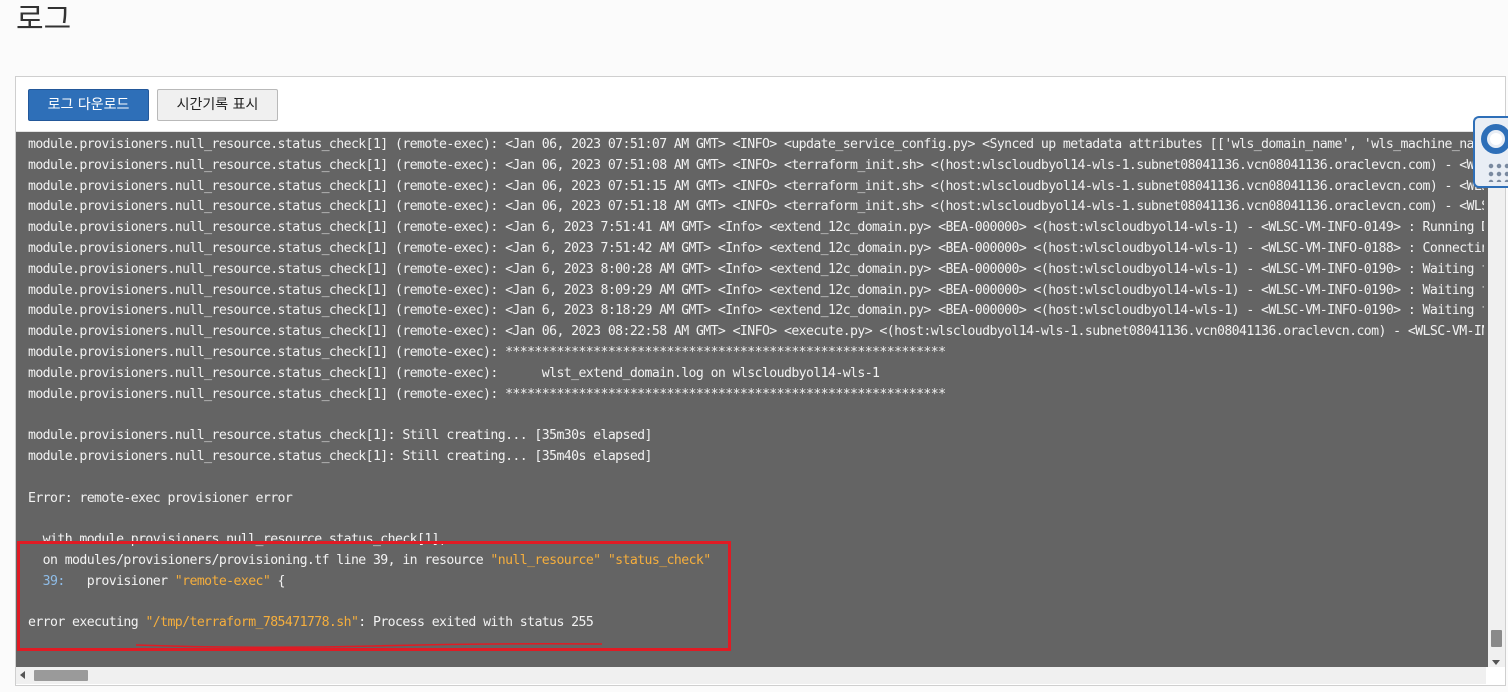 This screenshot has width=1508, height=692. What do you see at coordinates (600, 560) in the screenshot?
I see `log-segment: "null_resource" "status_check"` at bounding box center [600, 560].